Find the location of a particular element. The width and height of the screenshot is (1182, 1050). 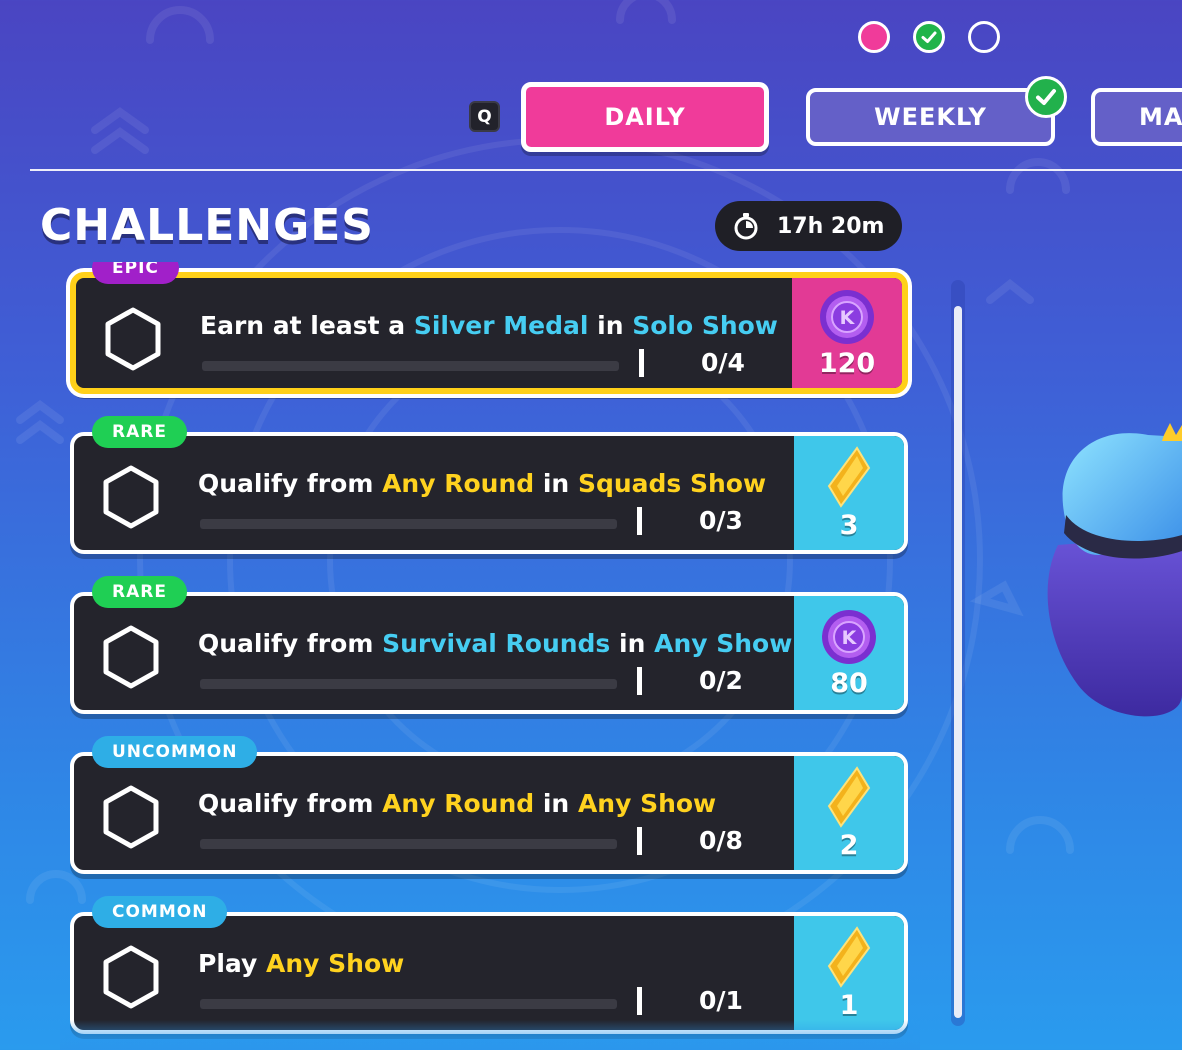

page-dot-more is located at coordinates (984, 37).